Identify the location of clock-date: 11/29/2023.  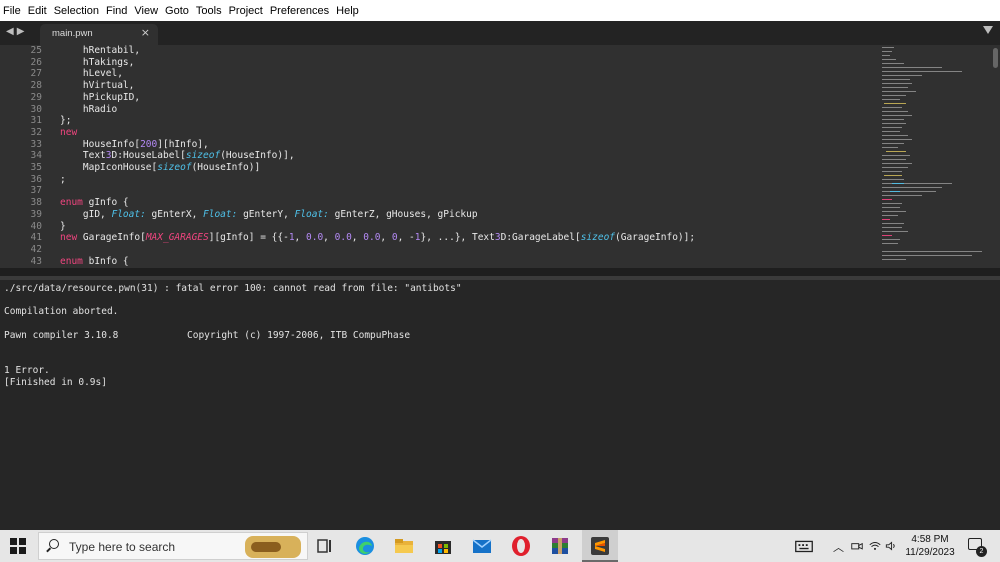
(930, 552).